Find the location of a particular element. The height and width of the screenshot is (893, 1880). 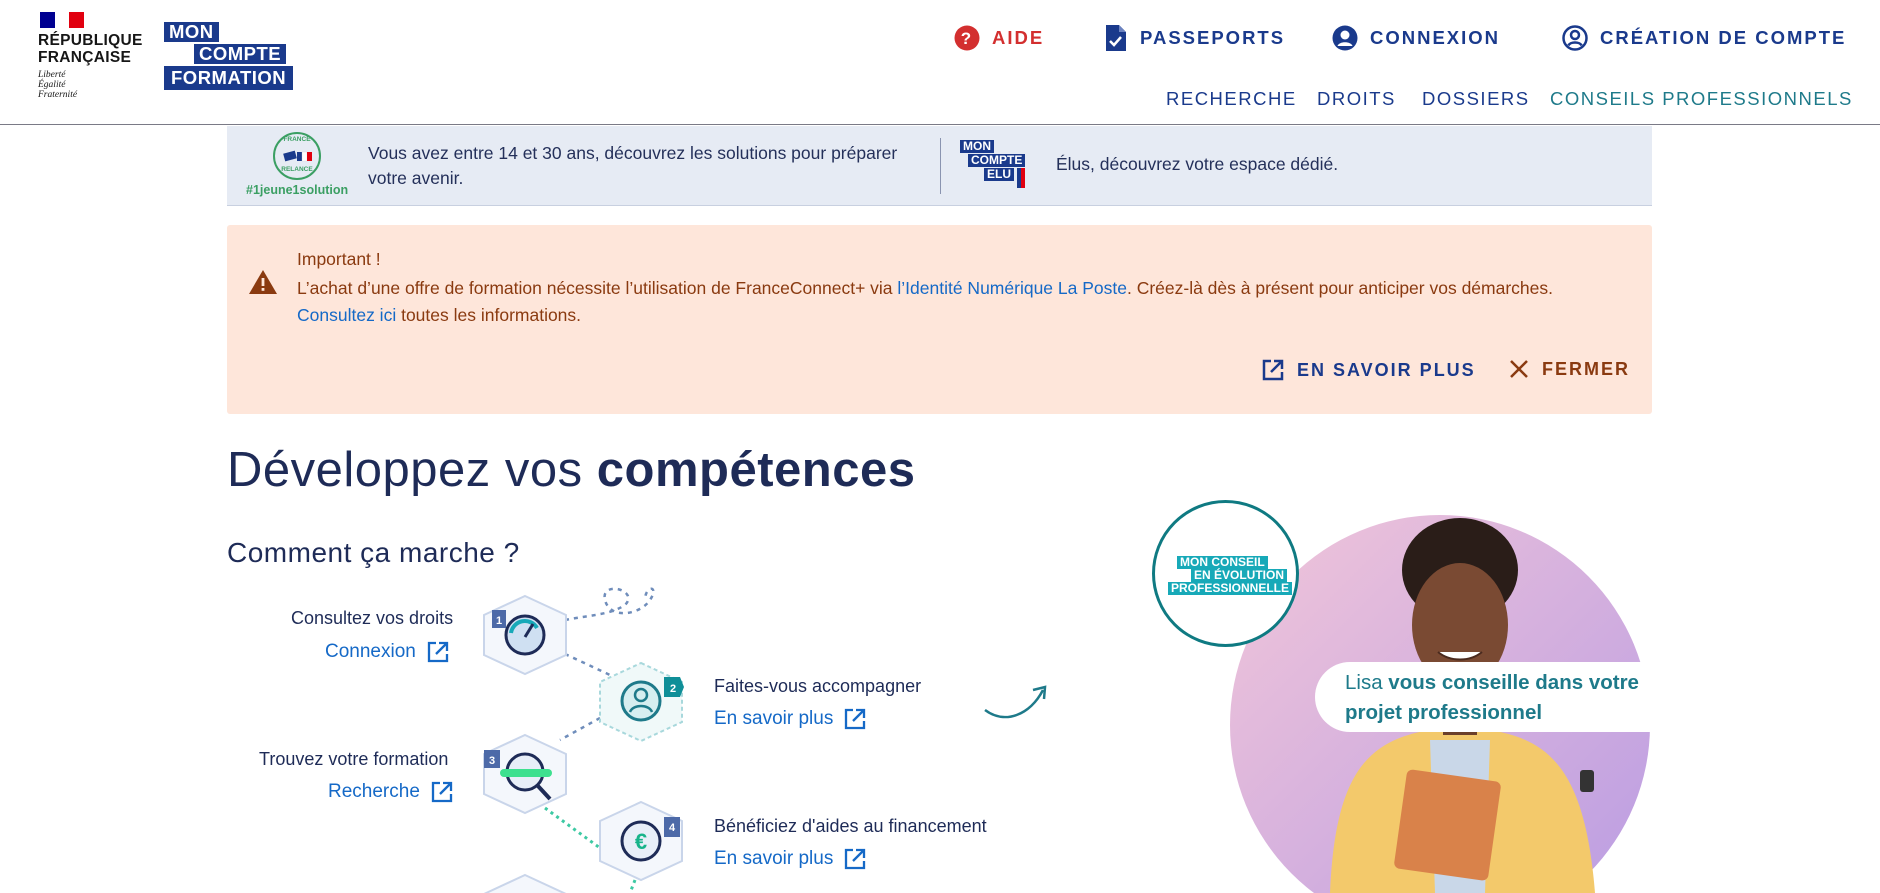

step-2-number: 2 is located at coordinates (673, 689).